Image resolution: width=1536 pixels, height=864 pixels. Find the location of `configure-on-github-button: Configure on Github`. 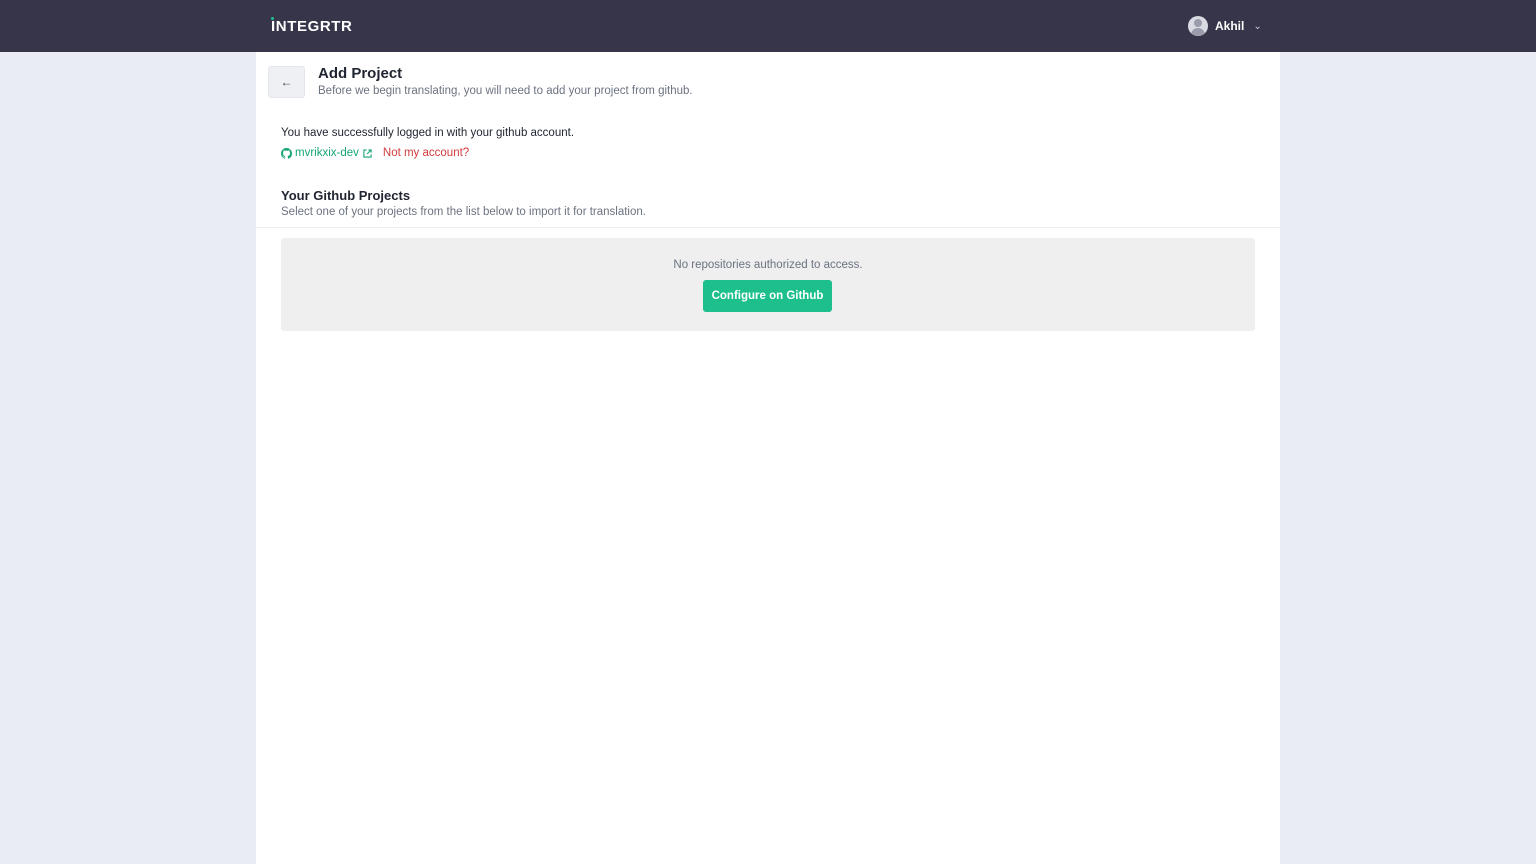

configure-on-github-button: Configure on Github is located at coordinates (767, 296).